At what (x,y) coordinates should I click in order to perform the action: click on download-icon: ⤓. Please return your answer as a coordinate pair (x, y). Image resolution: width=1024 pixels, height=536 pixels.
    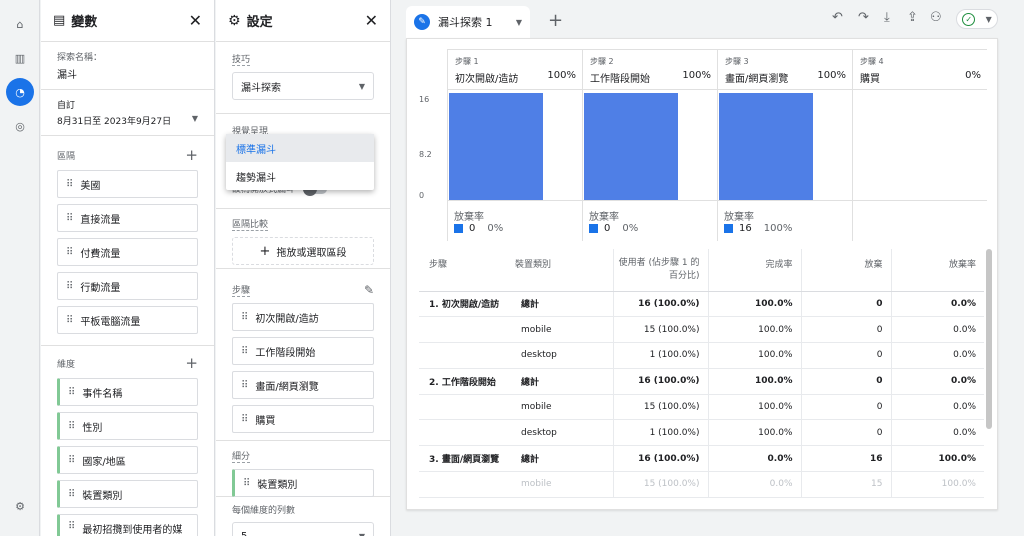
    Looking at the image, I should click on (887, 17).